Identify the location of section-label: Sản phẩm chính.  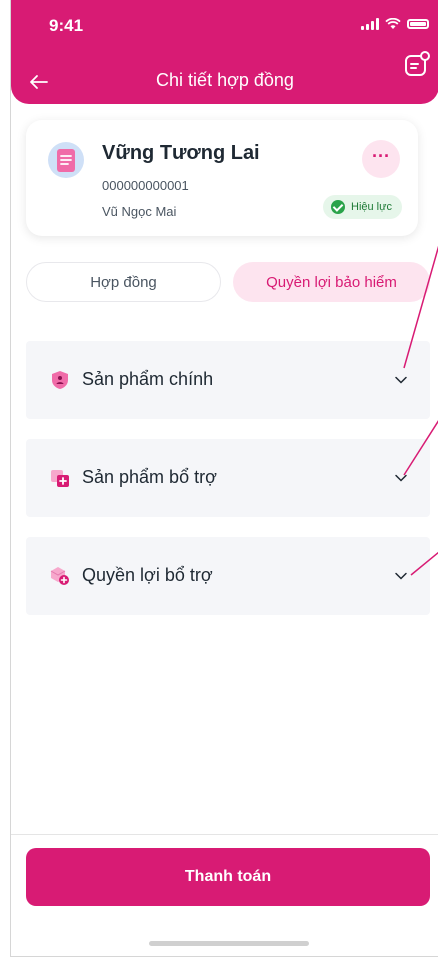
(148, 379).